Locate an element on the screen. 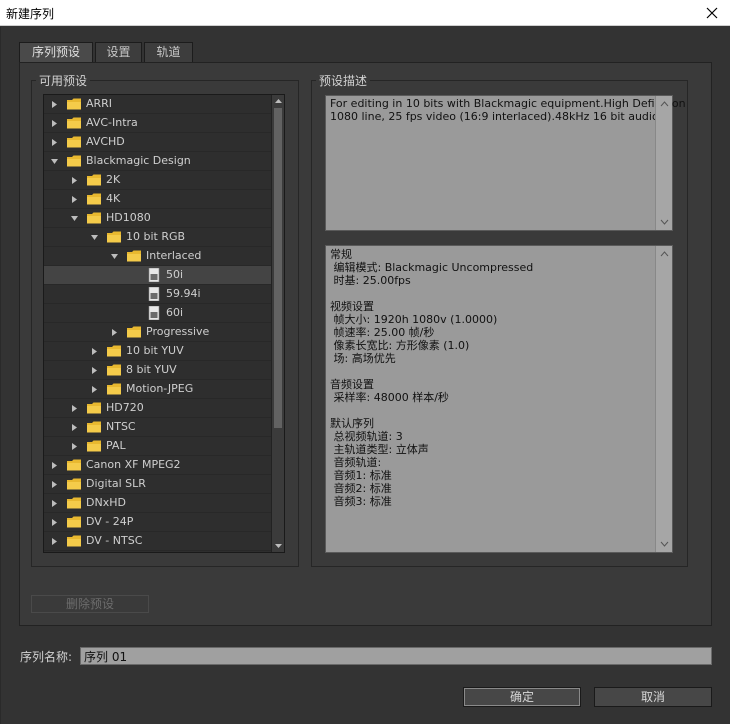 This screenshot has width=730, height=724. title-bar: 新建序列 is located at coordinates (365, 13).